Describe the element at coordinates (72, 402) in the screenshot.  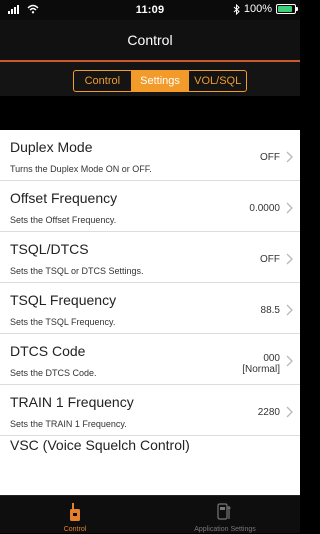
I see `setting-title: TRAIN 1 Frequency` at that location.